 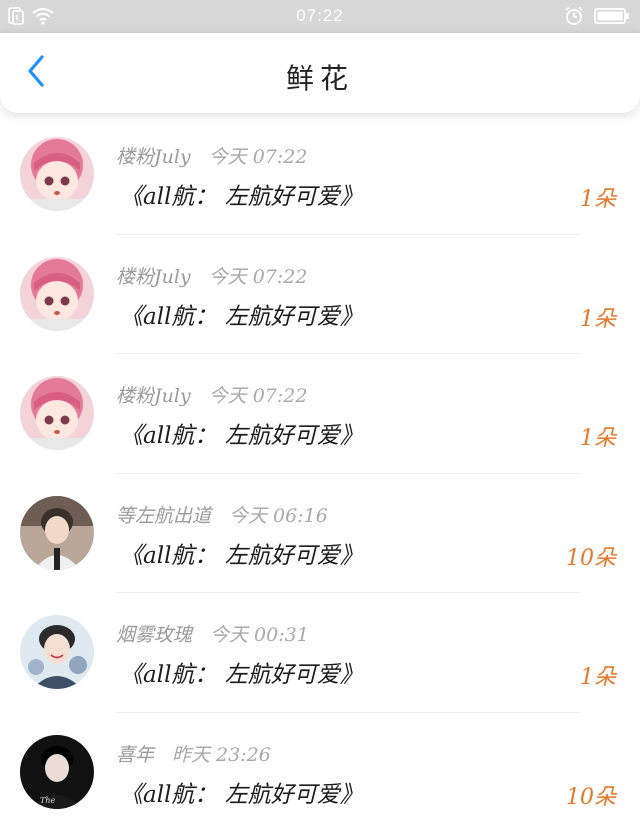 What do you see at coordinates (574, 18) in the screenshot?
I see `alarm-icon` at bounding box center [574, 18].